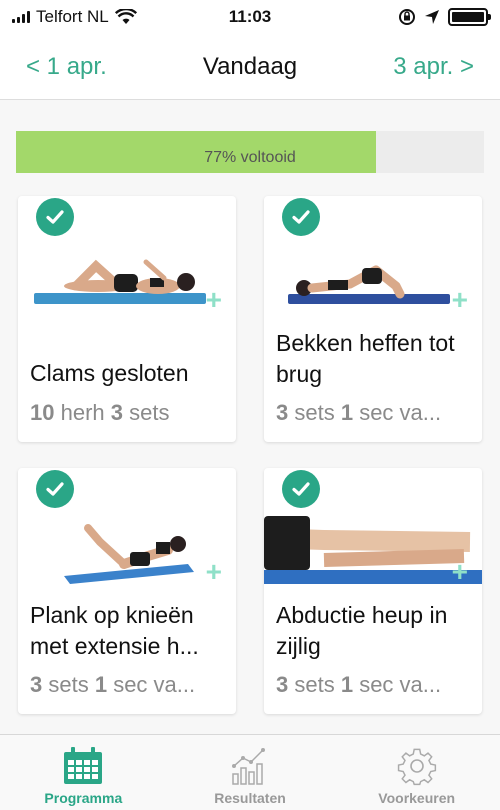 The height and width of the screenshot is (810, 500). I want to click on exercise-title: Clams gesloten, so click(109, 373).